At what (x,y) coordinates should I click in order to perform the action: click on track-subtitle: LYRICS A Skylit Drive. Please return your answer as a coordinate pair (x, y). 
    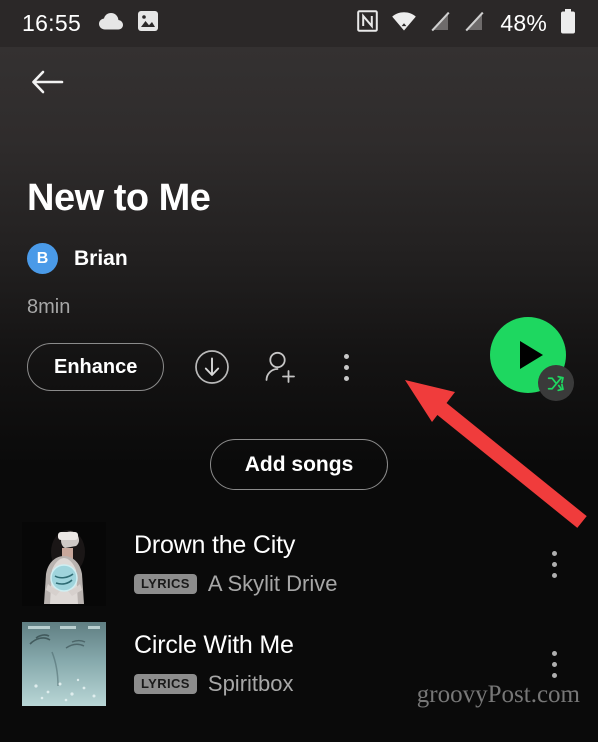
    Looking at the image, I should click on (333, 584).